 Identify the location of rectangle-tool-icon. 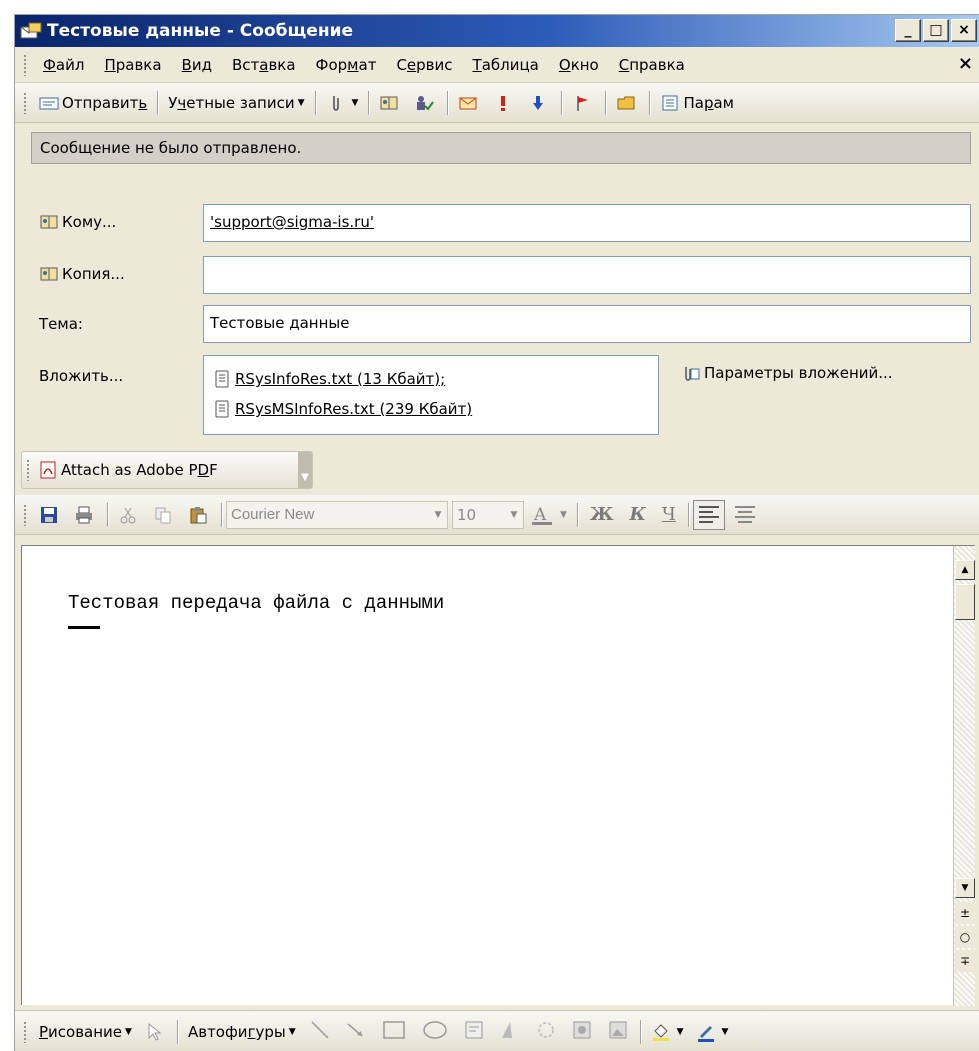
(394, 1032).